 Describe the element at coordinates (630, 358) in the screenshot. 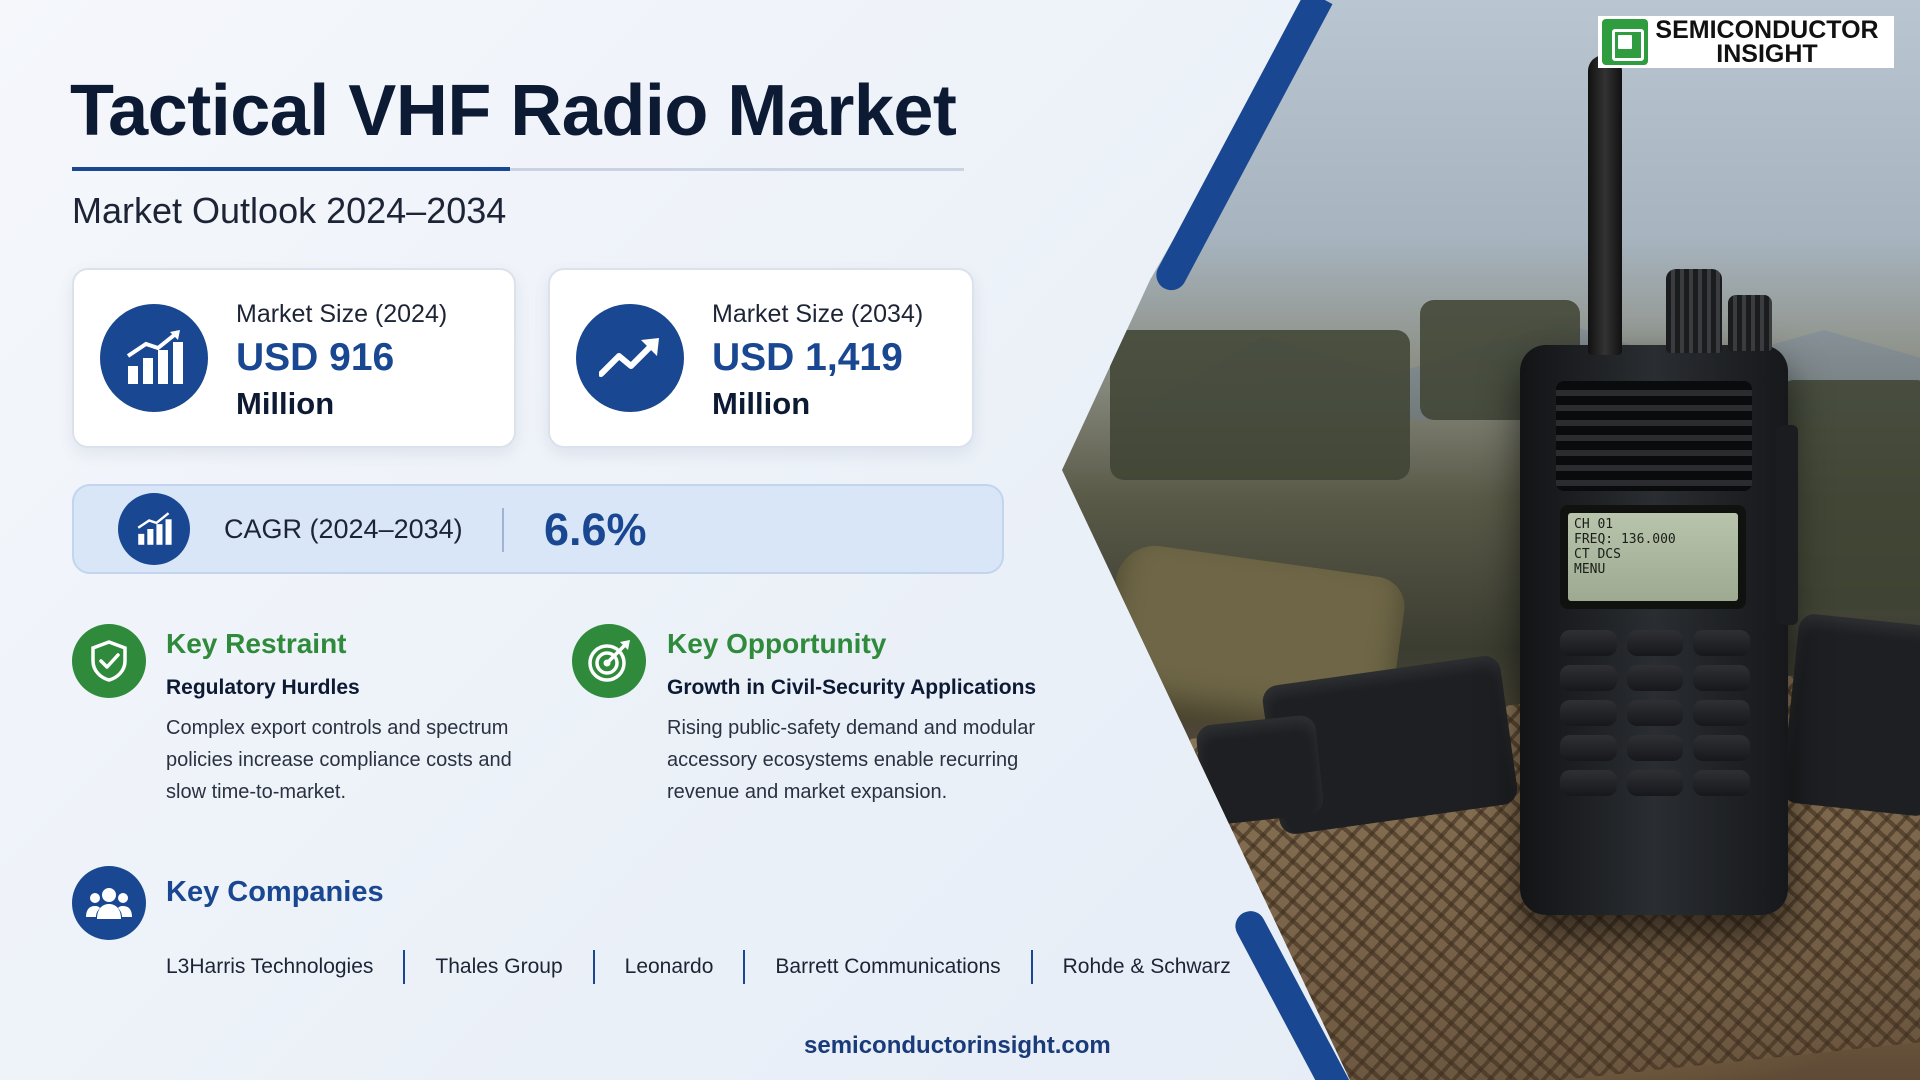

I see `trend-up-arrow-icon` at that location.